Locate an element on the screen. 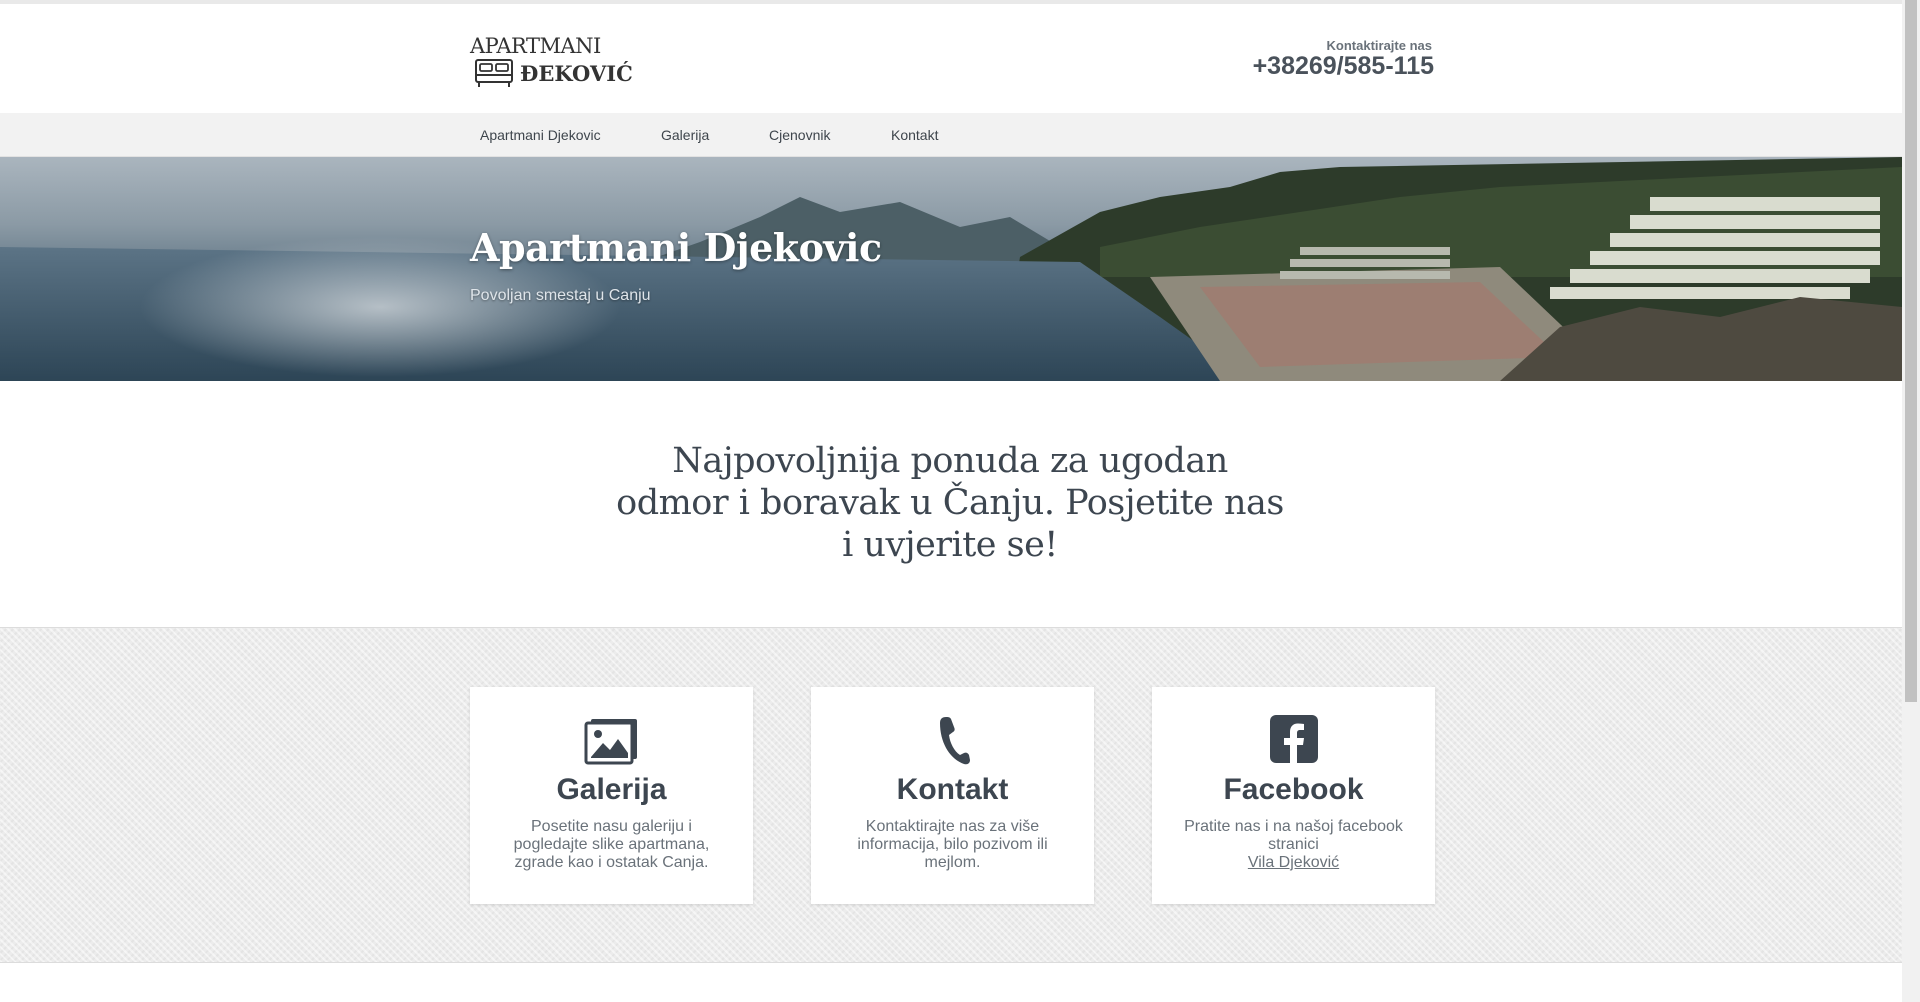  card-title: Kontakt is located at coordinates (952, 789).